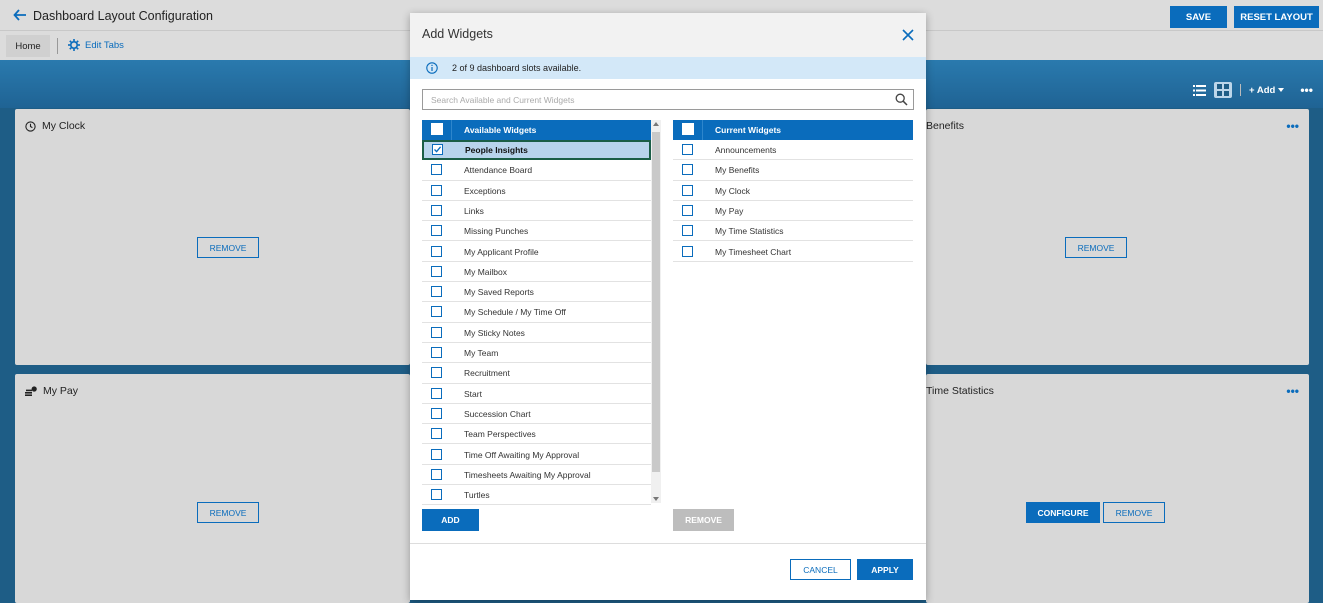  What do you see at coordinates (536, 252) in the screenshot?
I see `list-item: My Applicant Profile` at bounding box center [536, 252].